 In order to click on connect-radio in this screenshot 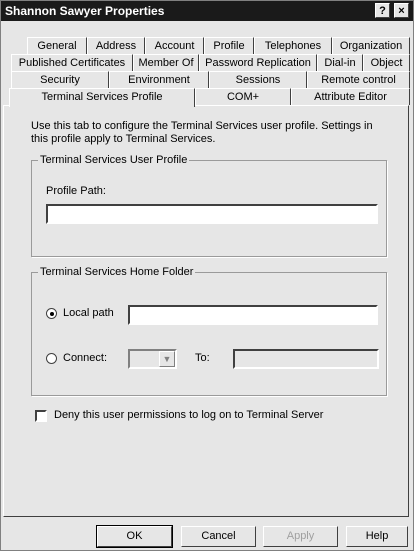, I will do `click(51, 358)`.